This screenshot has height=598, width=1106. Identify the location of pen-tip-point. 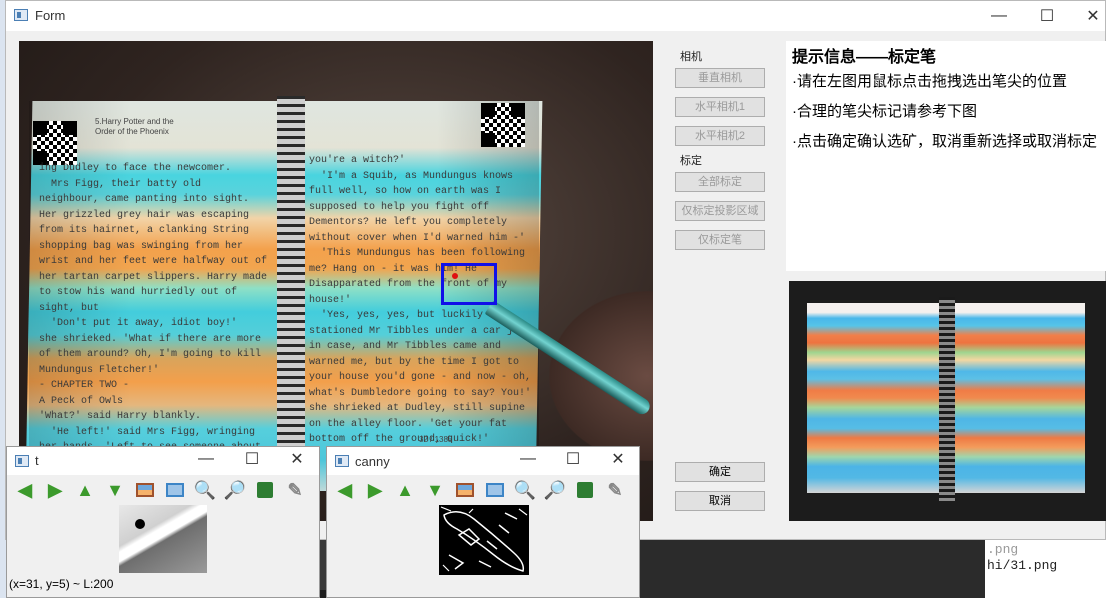
(455, 276).